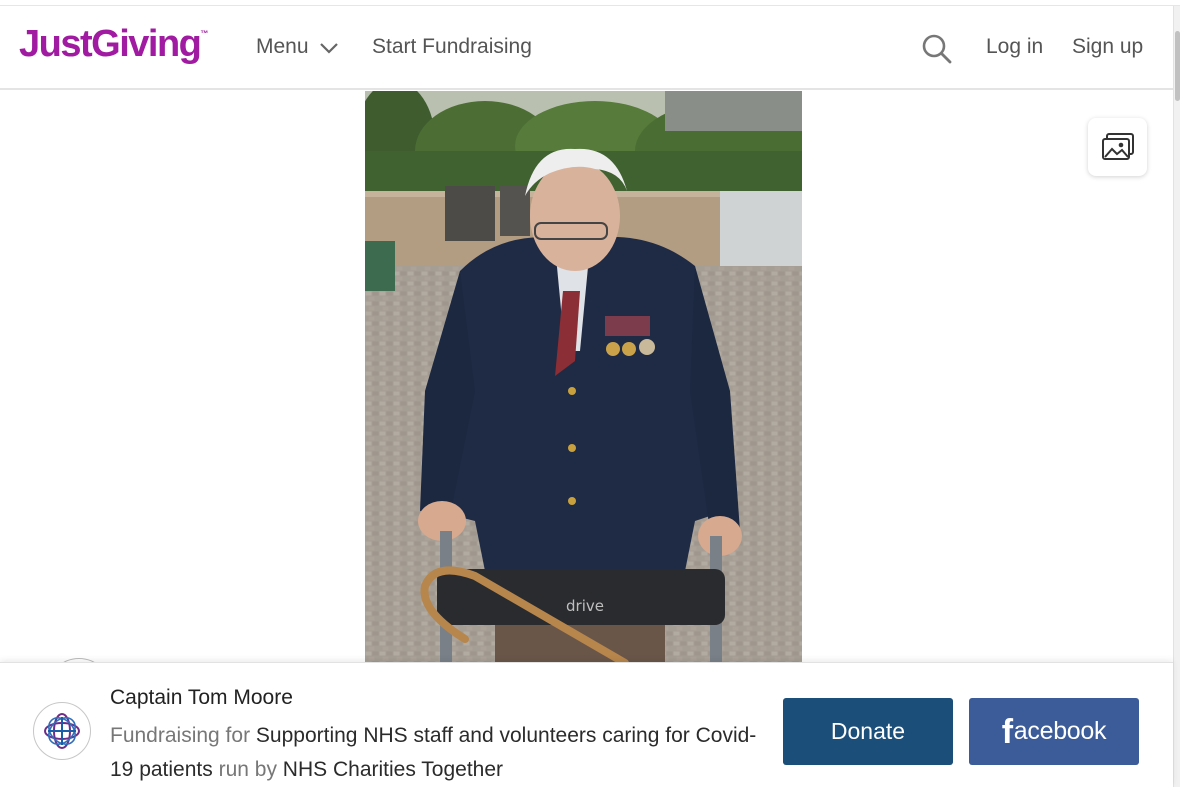 This screenshot has width=1180, height=787. Describe the element at coordinates (1014, 47) in the screenshot. I see `login-link: Log in` at that location.